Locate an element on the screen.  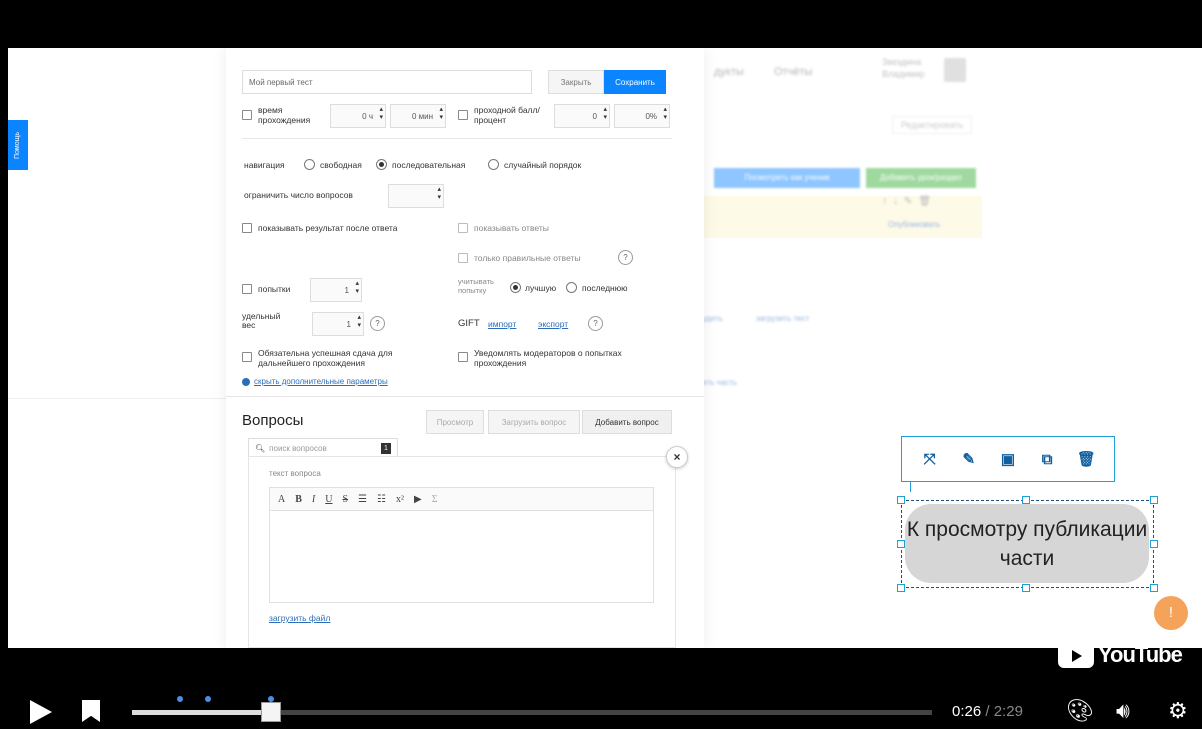
nav-random-label: случайный порядок is located at coordinates (543, 165).